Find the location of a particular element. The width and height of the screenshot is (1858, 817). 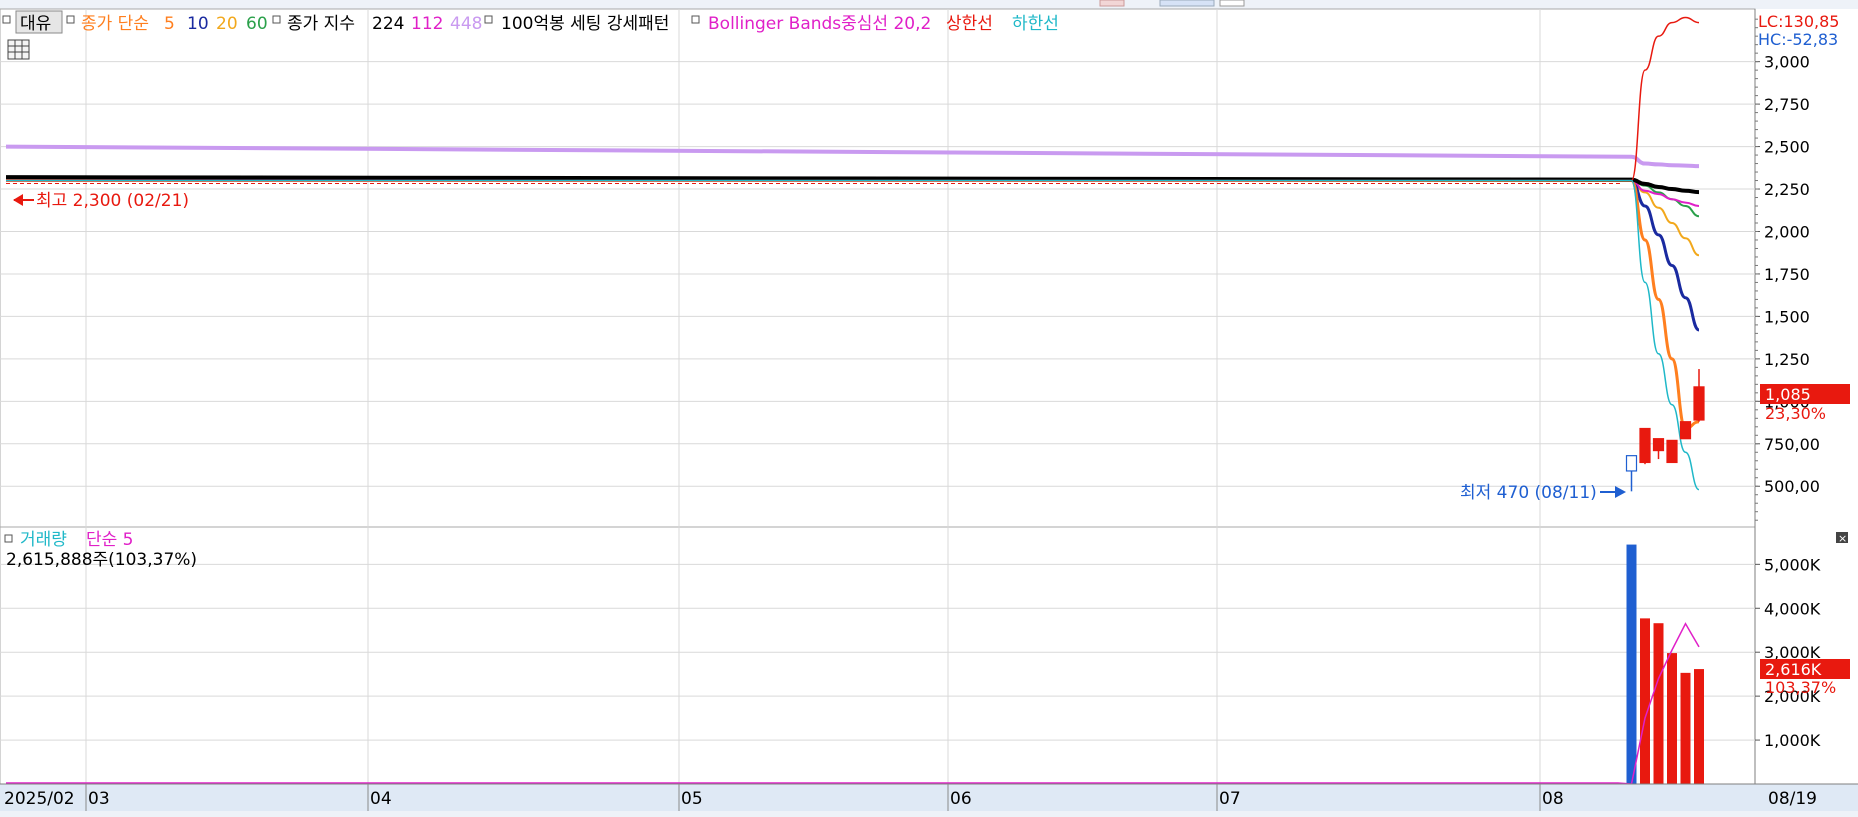

close-icon: × is located at coordinates (1842, 538).